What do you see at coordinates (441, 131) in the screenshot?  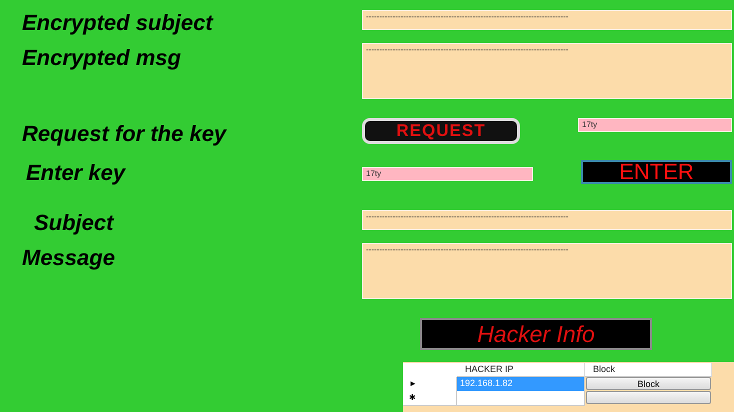 I see `request-button: REQUEST` at bounding box center [441, 131].